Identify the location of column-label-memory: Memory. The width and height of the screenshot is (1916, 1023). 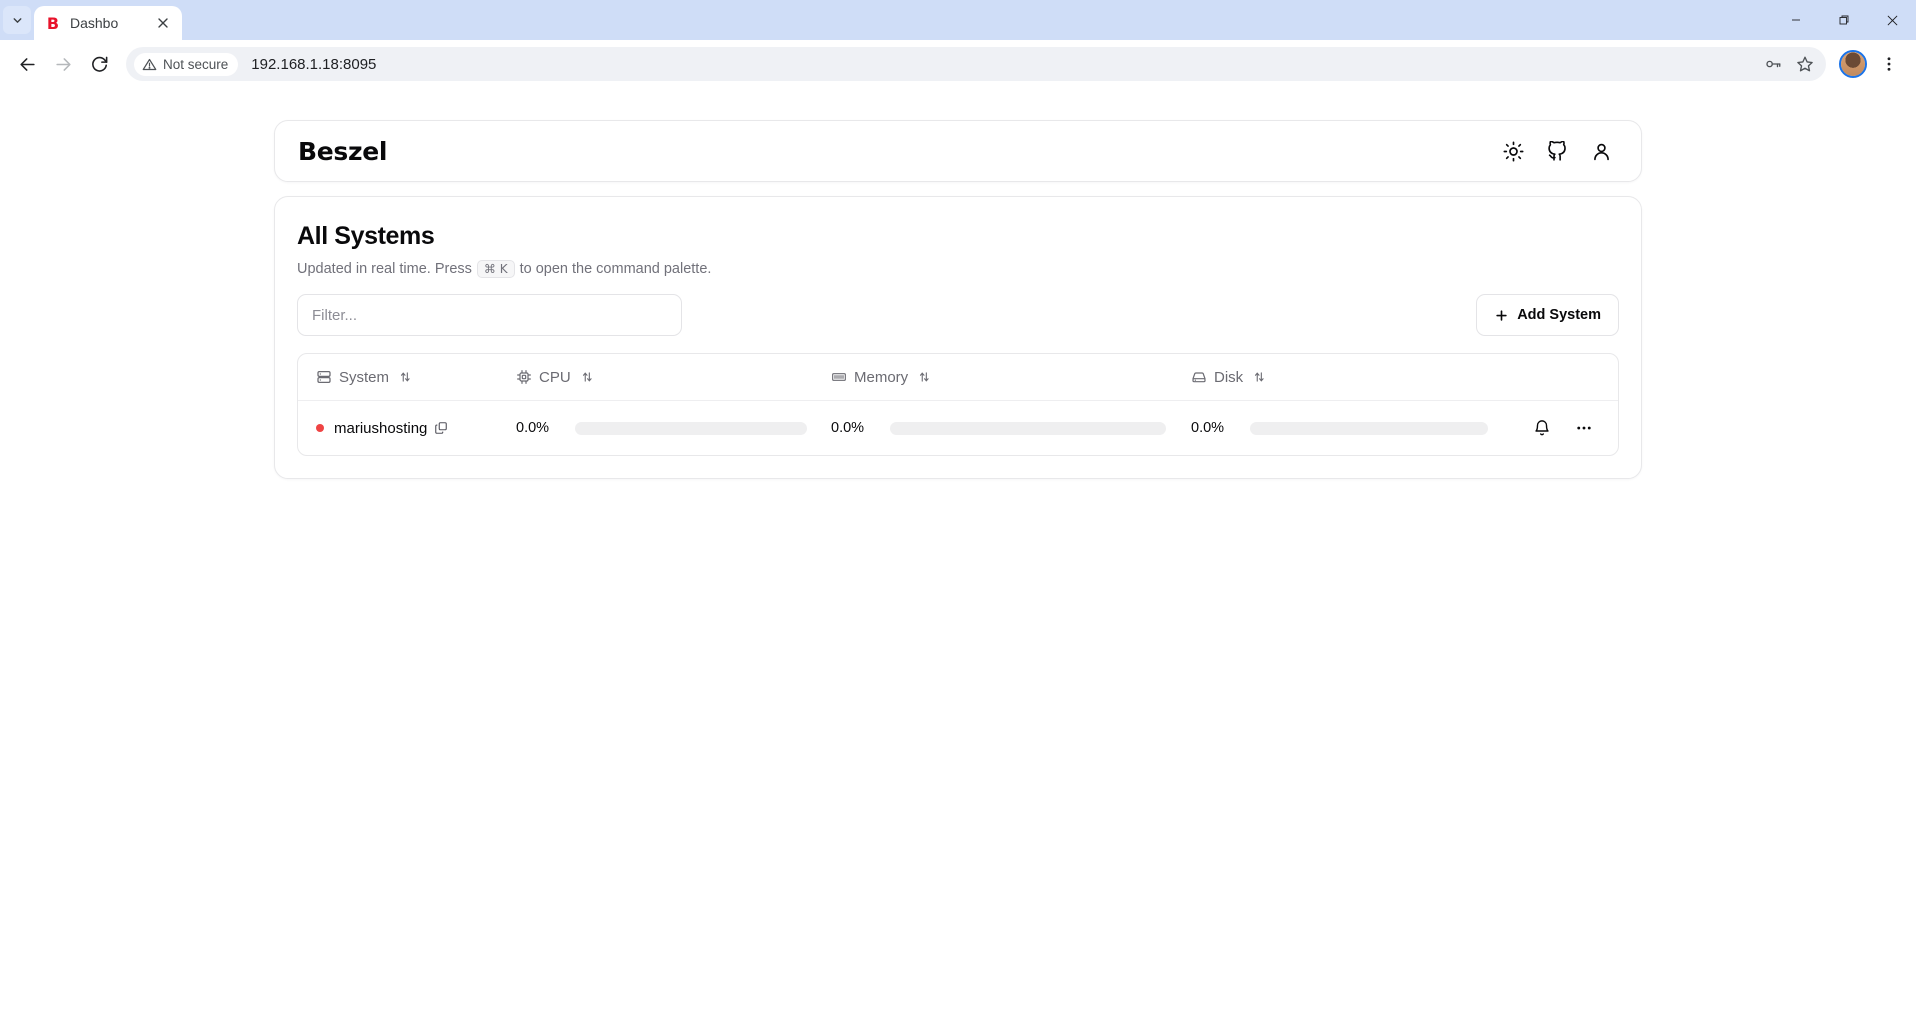
(881, 377).